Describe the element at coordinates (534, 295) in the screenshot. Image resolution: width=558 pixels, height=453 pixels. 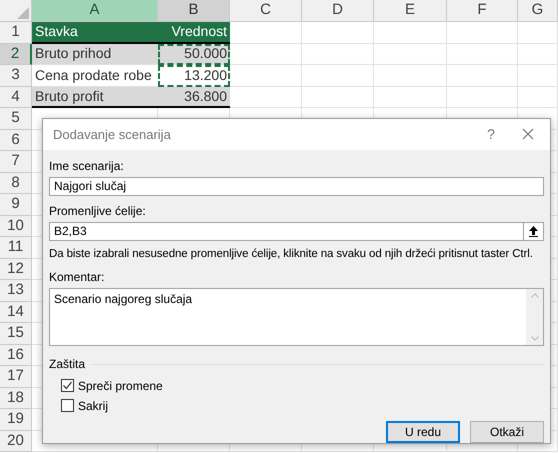
I see `scroll-up-icon` at that location.